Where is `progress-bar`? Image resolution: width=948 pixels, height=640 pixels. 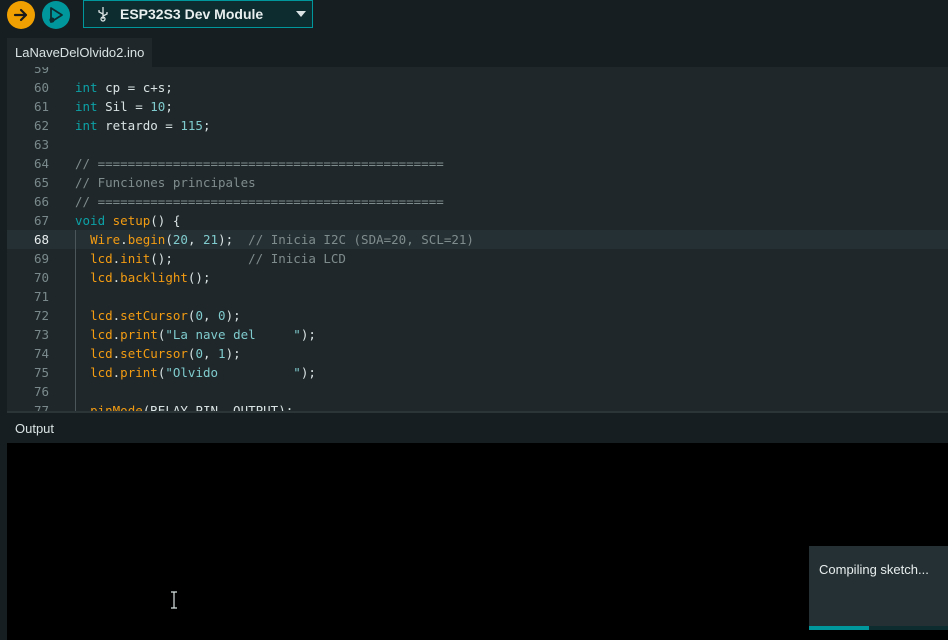
progress-bar is located at coordinates (839, 628).